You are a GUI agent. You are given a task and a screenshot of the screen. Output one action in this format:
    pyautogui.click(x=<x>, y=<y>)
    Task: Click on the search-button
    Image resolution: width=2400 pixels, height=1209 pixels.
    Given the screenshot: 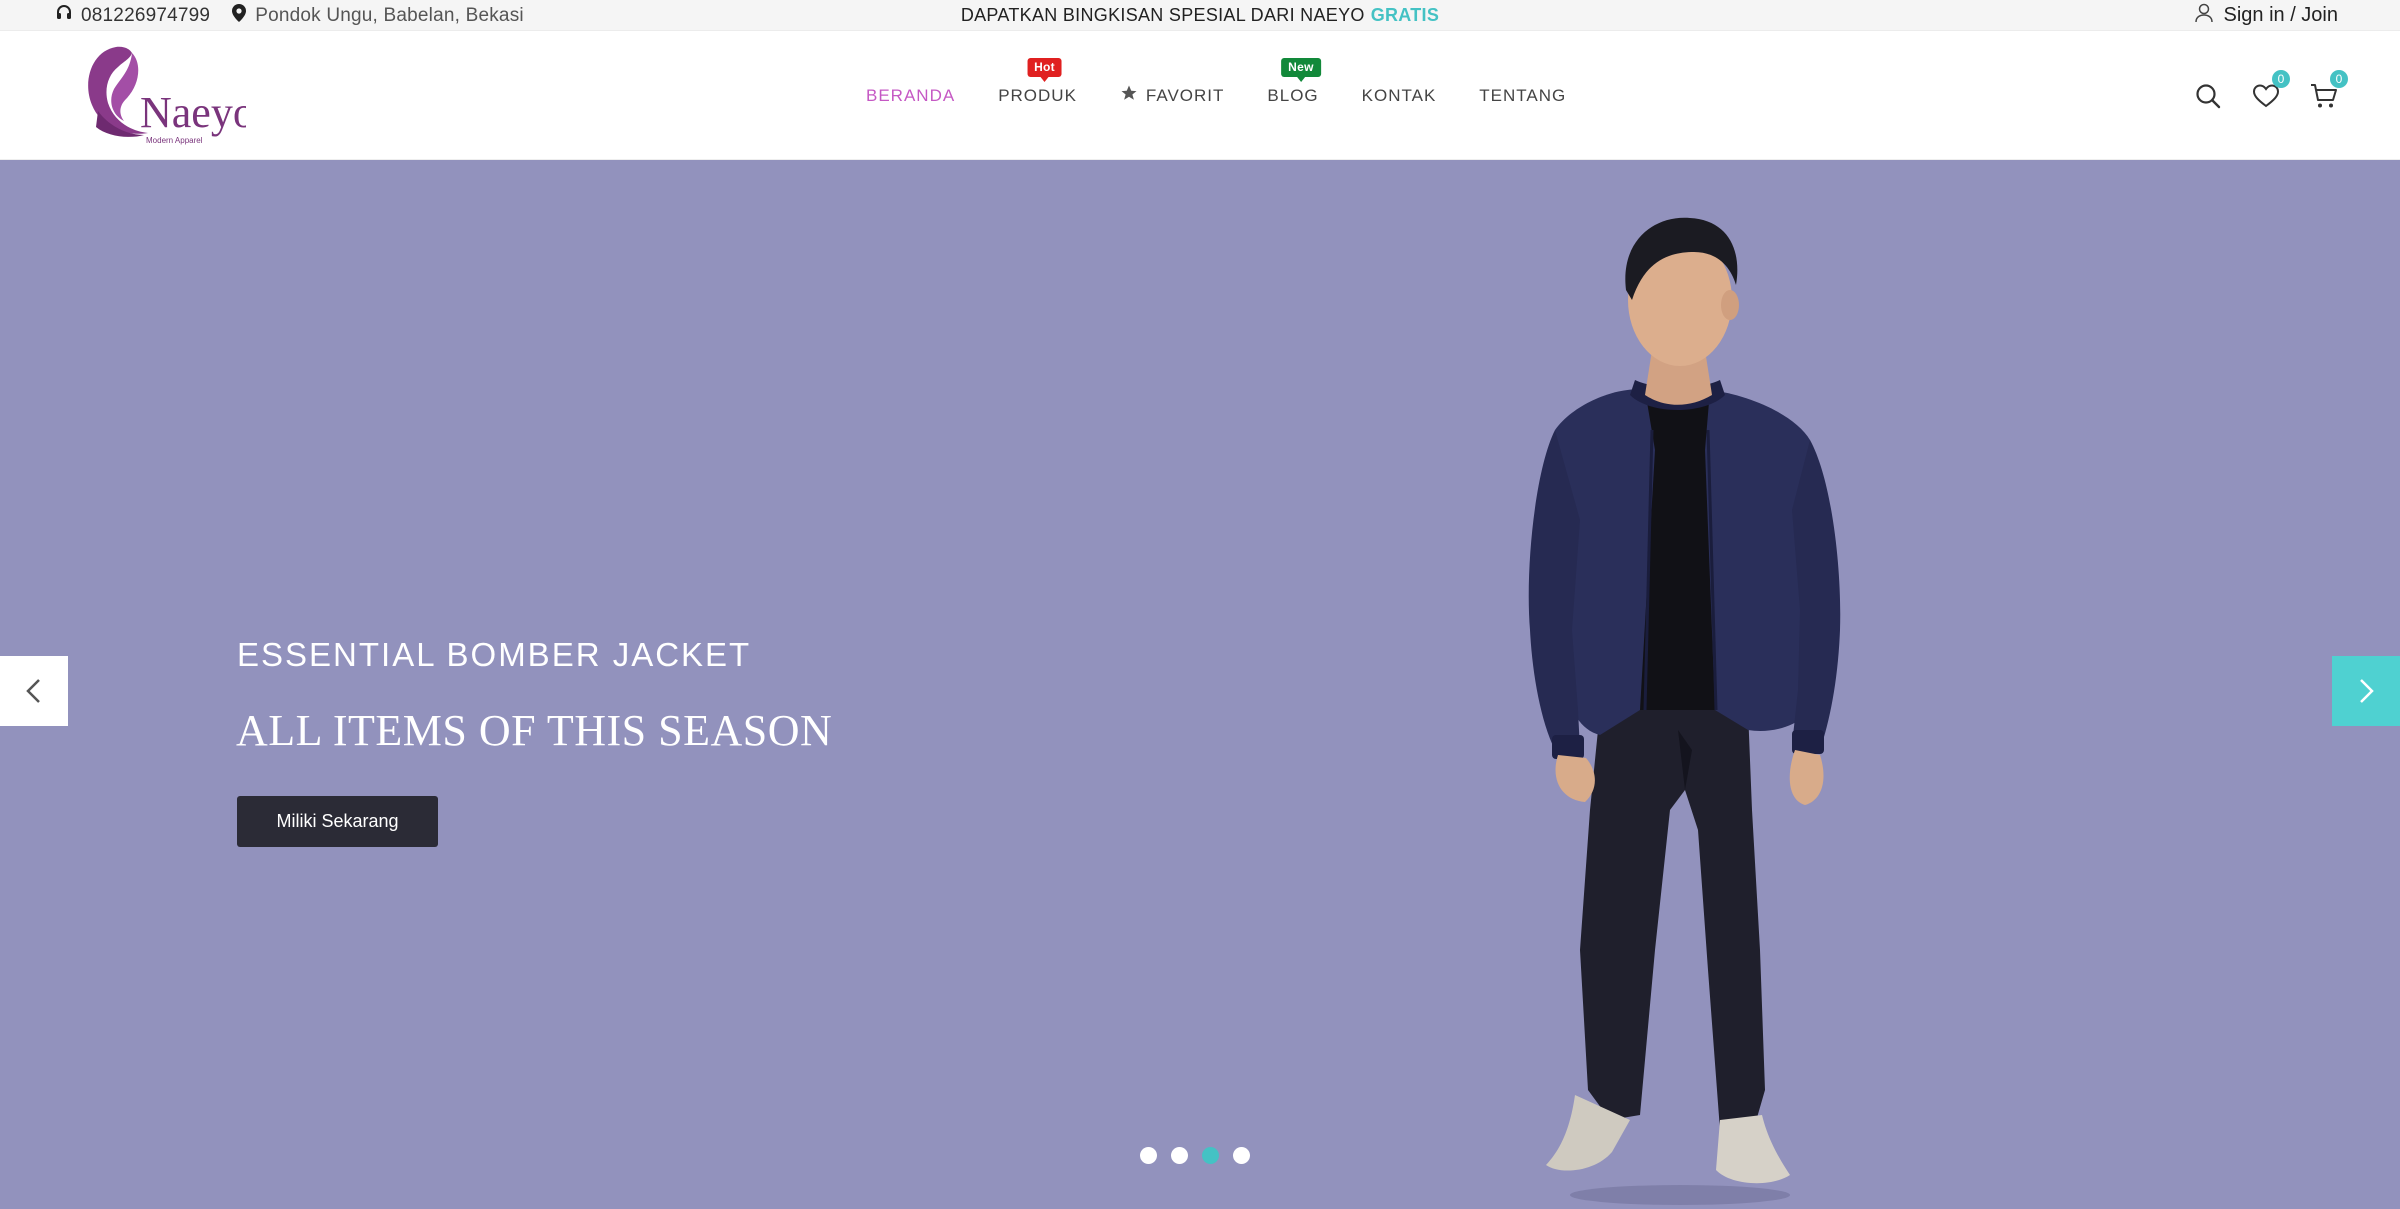 What is the action you would take?
    pyautogui.click(x=2208, y=96)
    